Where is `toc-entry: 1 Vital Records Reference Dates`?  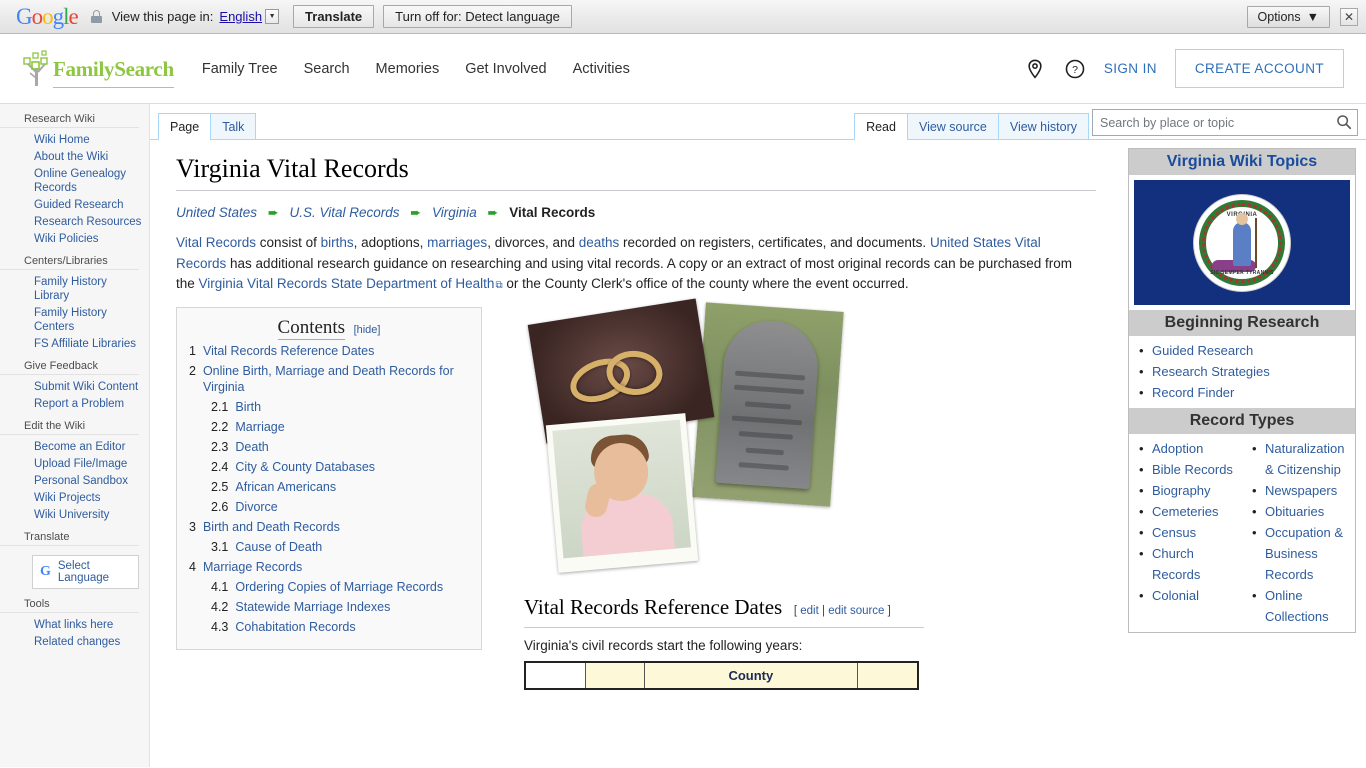 toc-entry: 1 Vital Records Reference Dates is located at coordinates (329, 351).